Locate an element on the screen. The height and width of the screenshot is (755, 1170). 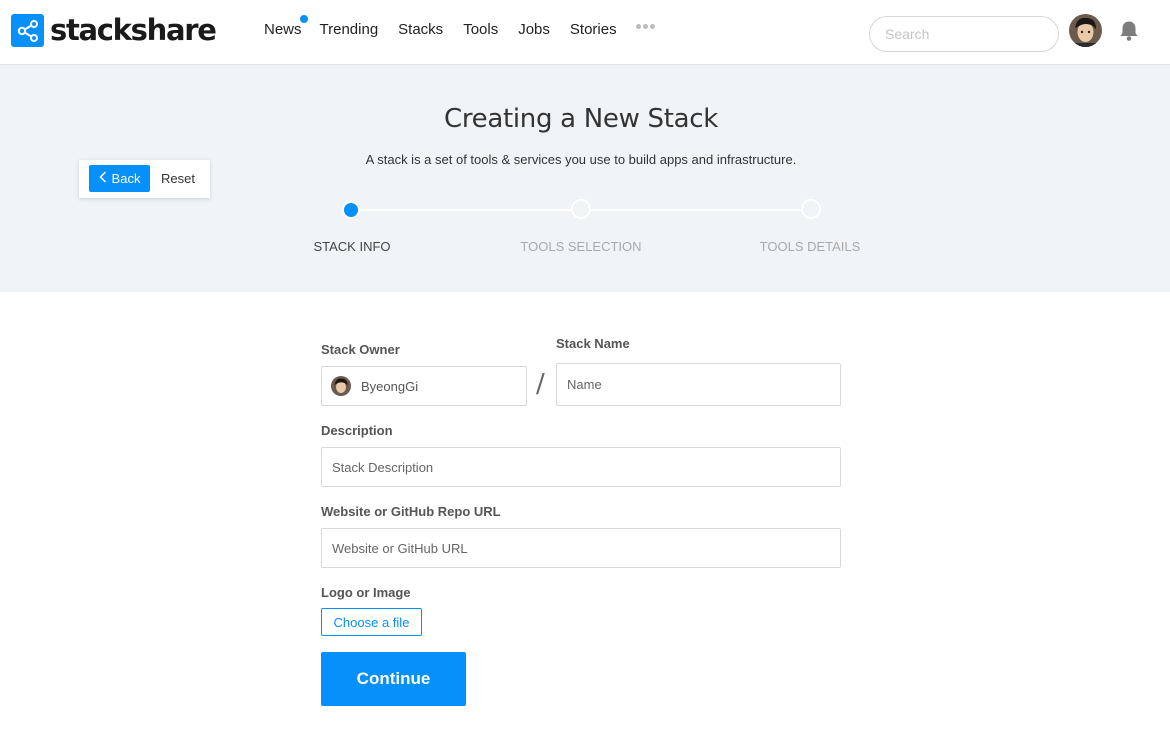
nav-item-label: News is located at coordinates (283, 29).